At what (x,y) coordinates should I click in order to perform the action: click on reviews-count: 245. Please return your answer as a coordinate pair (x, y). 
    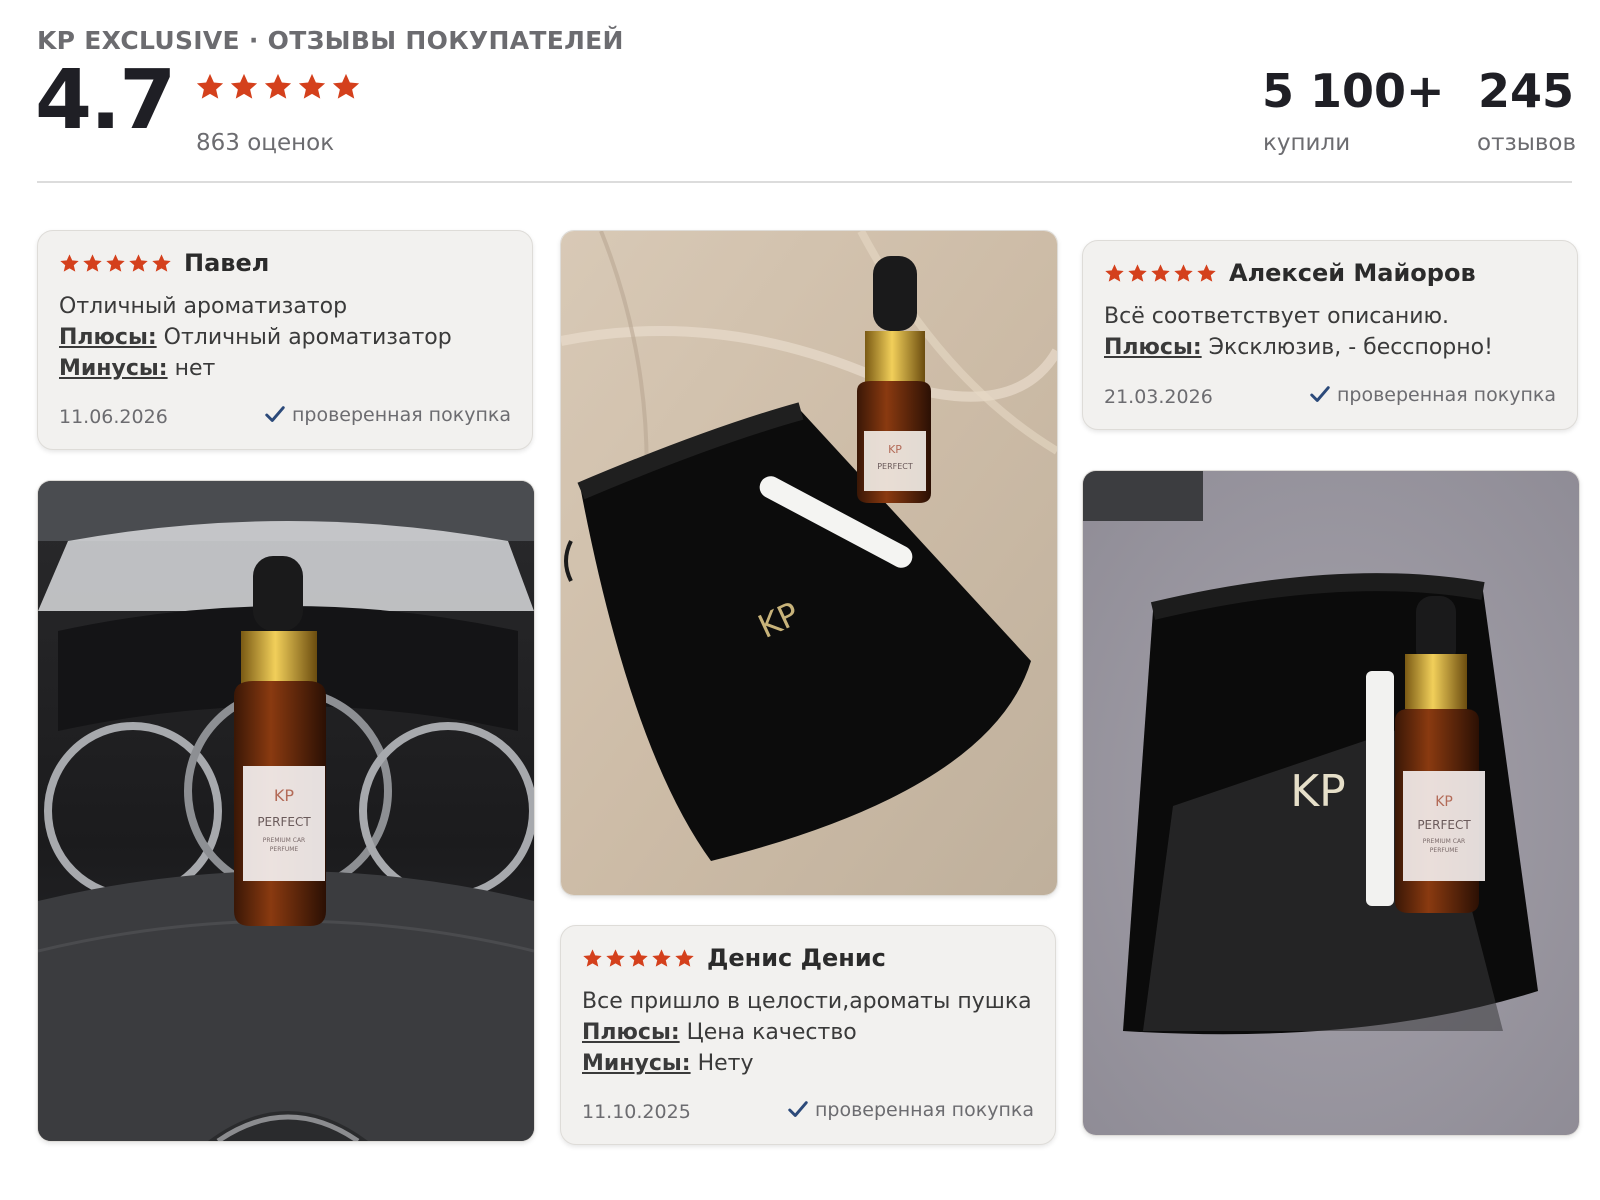
    Looking at the image, I should click on (1526, 91).